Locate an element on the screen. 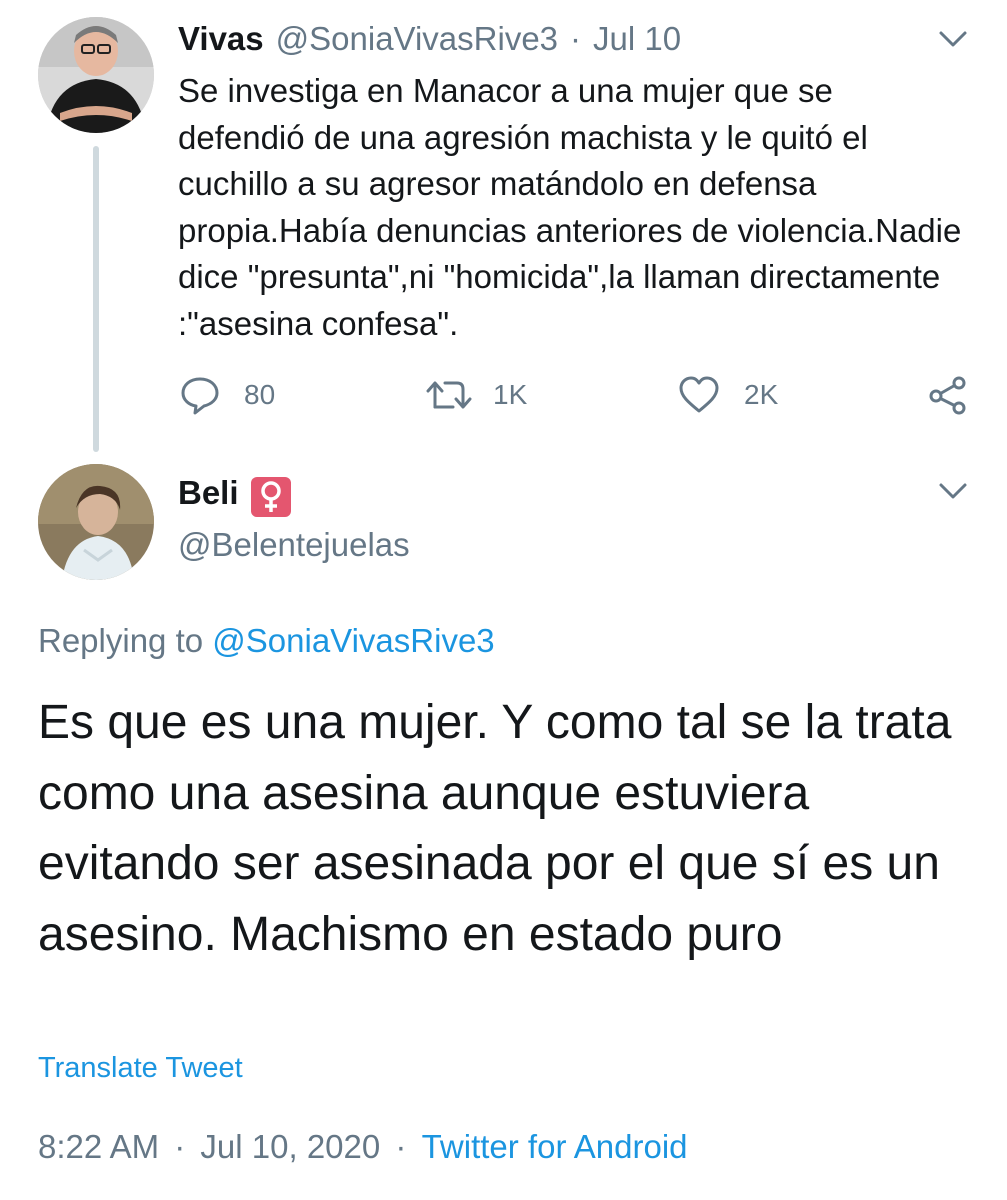  reply-icon is located at coordinates (200, 395).